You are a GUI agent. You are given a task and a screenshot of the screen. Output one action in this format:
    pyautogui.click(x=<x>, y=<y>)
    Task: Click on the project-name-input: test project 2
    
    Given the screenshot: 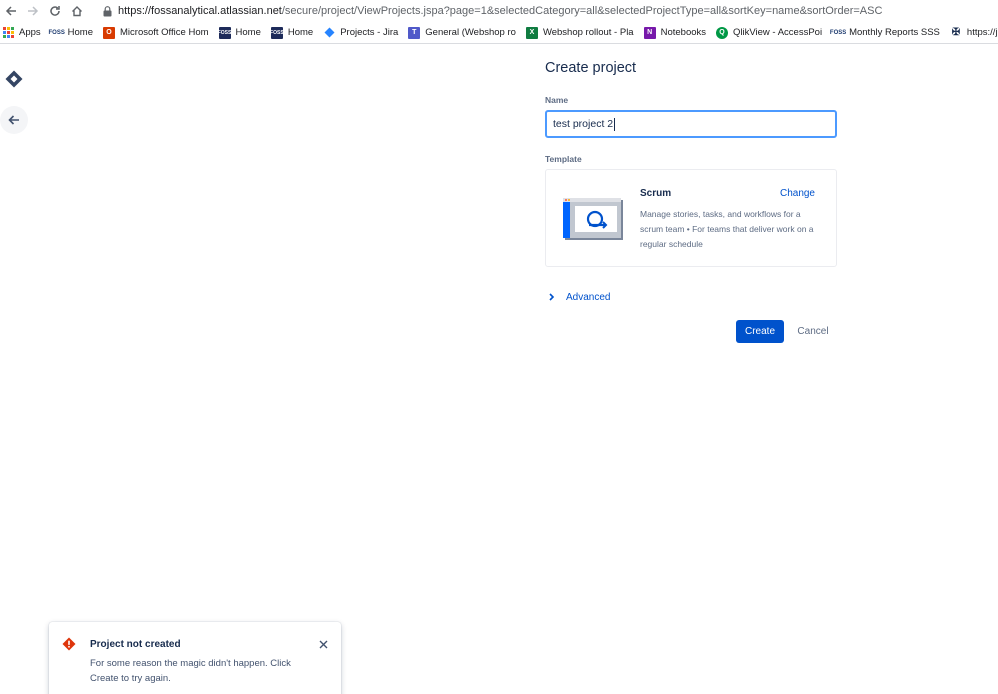 What is the action you would take?
    pyautogui.click(x=691, y=124)
    